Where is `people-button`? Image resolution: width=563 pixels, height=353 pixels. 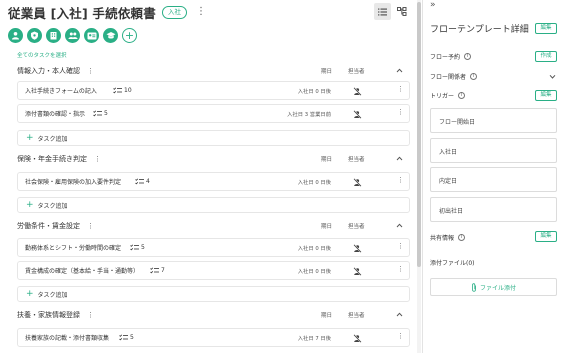
people-button is located at coordinates (72, 35).